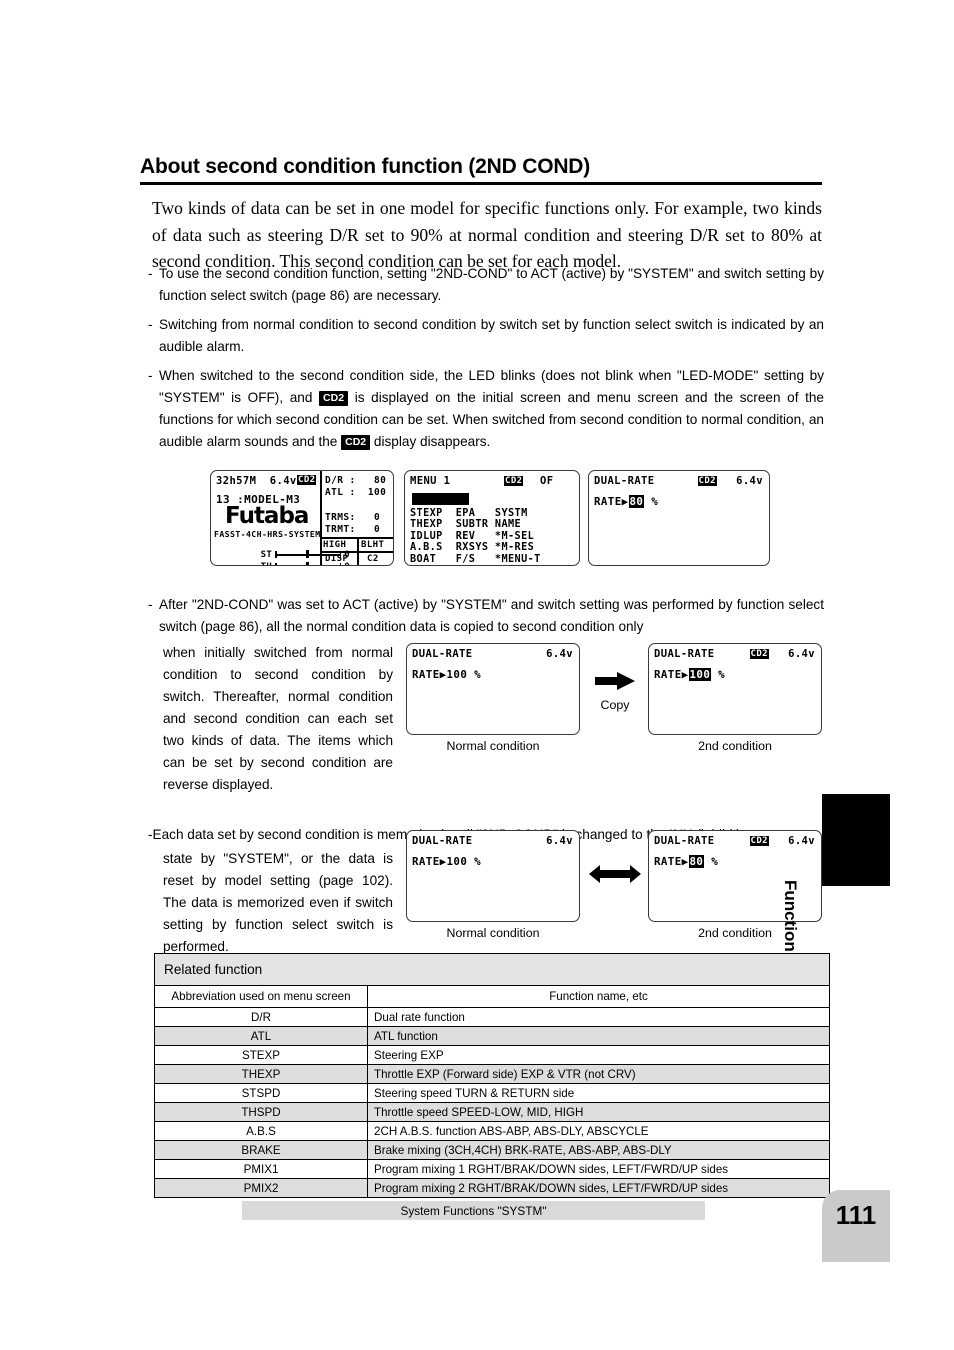 This screenshot has height=1350, width=954. What do you see at coordinates (493, 933) in the screenshot?
I see `caption-normal-condition: Normal condition` at bounding box center [493, 933].